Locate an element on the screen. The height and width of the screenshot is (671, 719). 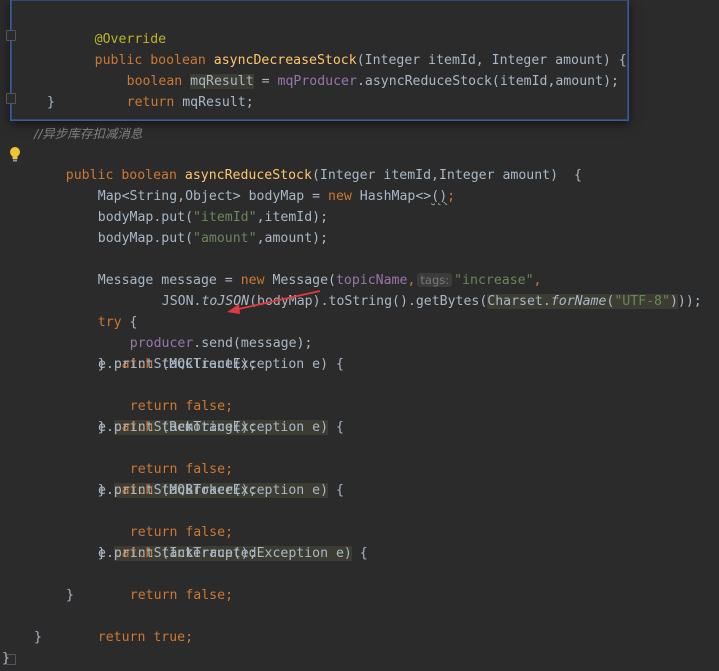
parens: )); is located at coordinates (689, 301).